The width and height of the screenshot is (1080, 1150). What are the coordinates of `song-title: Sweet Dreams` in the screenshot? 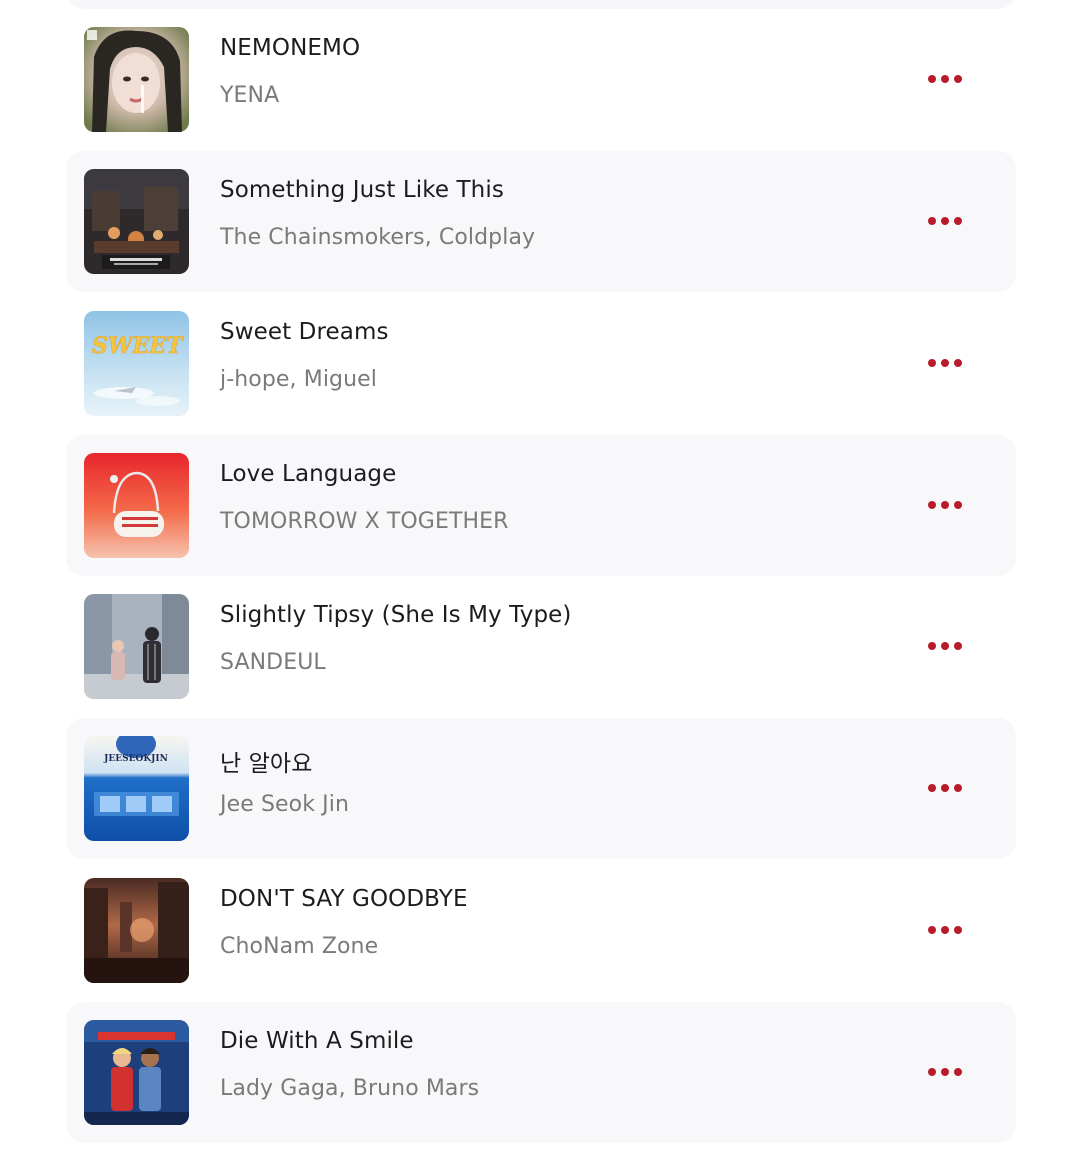 It's located at (304, 332).